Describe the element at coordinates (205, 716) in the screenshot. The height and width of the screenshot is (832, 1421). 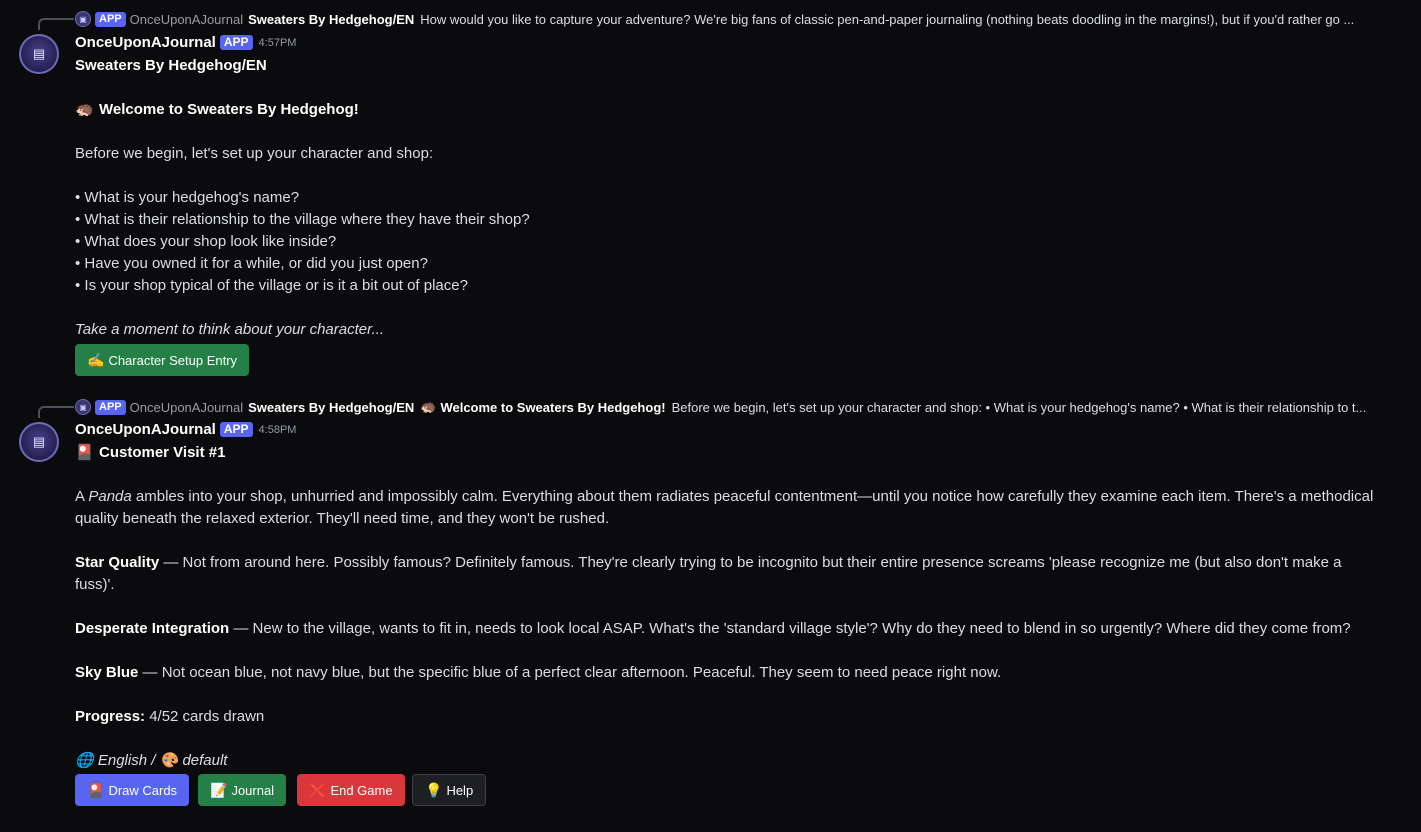
I see `progress-value: 4/52 cards drawn` at that location.